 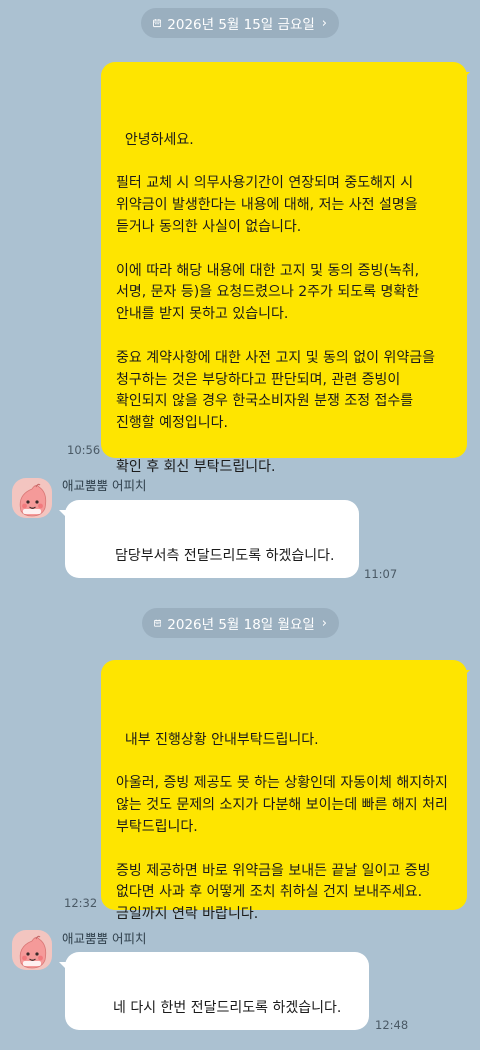 I want to click on message-text: 담당부서측 전달드리도록 하겠습니다., so click(x=225, y=556).